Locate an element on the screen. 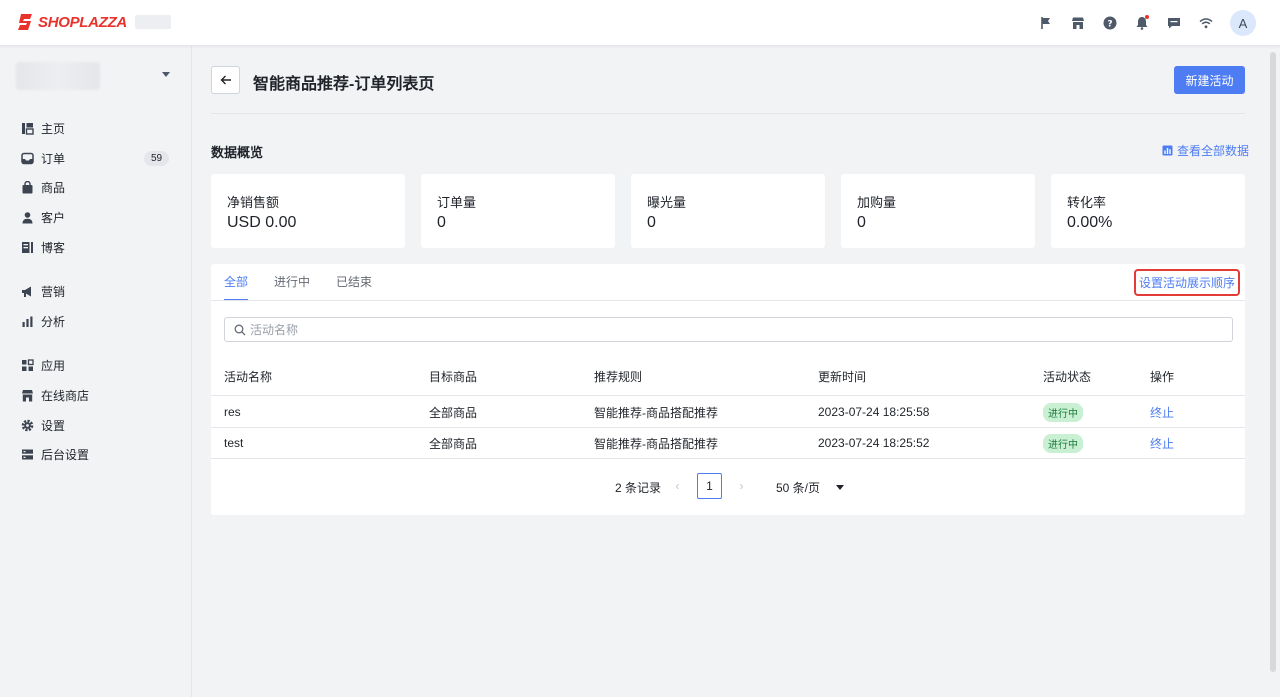 The image size is (1280, 697). table-header: 活动名称 目标商品 推荐规则 更新时间 活动状态 操作 is located at coordinates (728, 377).